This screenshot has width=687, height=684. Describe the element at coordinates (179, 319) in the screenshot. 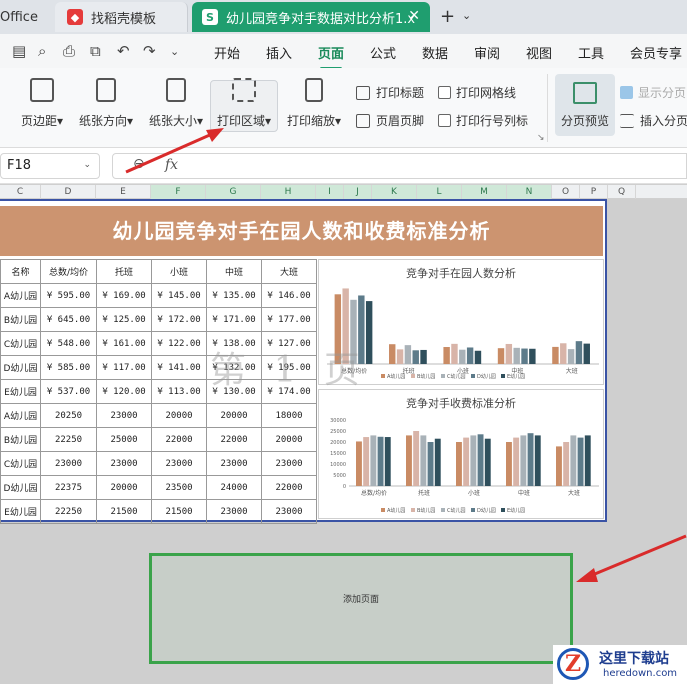

I see `table-cell: ¥ 172.00` at that location.